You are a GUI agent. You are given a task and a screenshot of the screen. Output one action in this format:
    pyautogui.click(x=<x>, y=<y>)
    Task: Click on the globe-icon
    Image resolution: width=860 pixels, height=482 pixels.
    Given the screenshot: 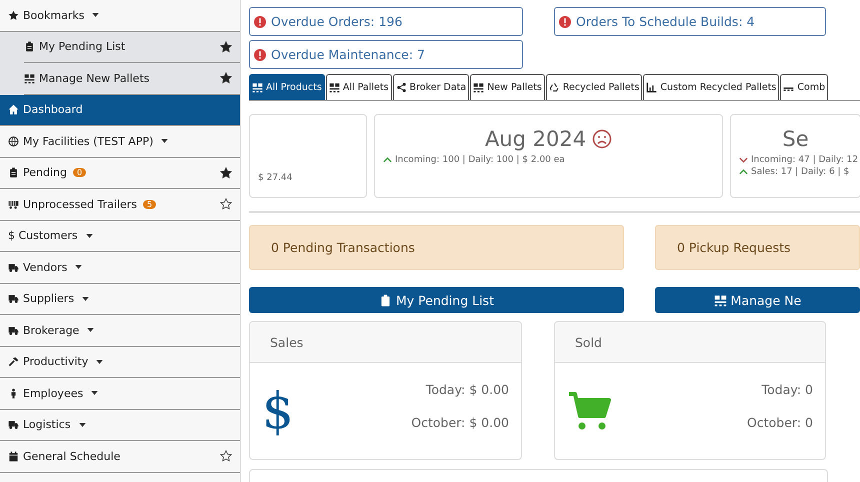 What is the action you would take?
    pyautogui.click(x=13, y=141)
    